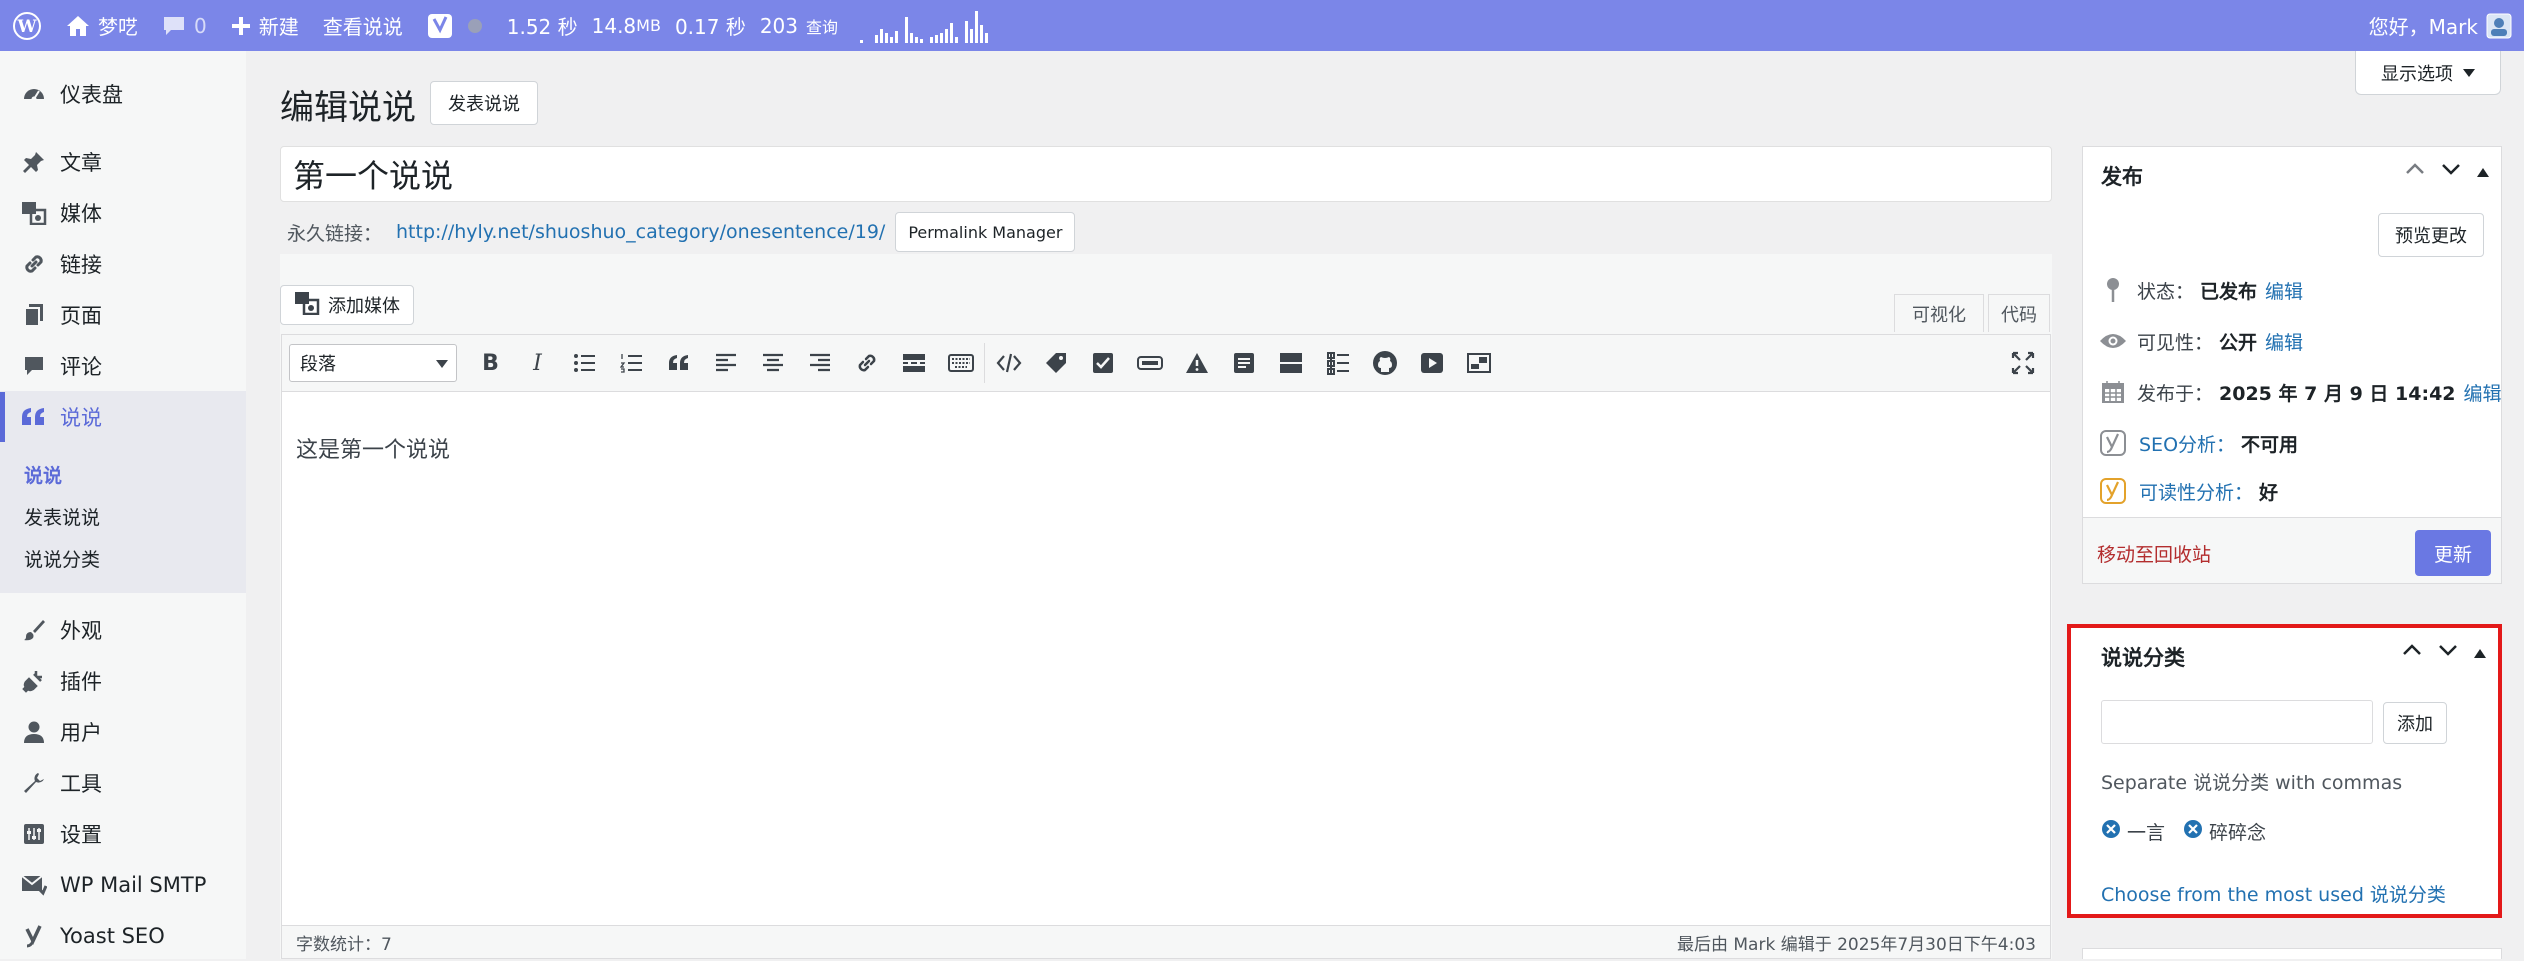  I want to click on editor-toolbar: 段落 B I, so click(1166, 363).